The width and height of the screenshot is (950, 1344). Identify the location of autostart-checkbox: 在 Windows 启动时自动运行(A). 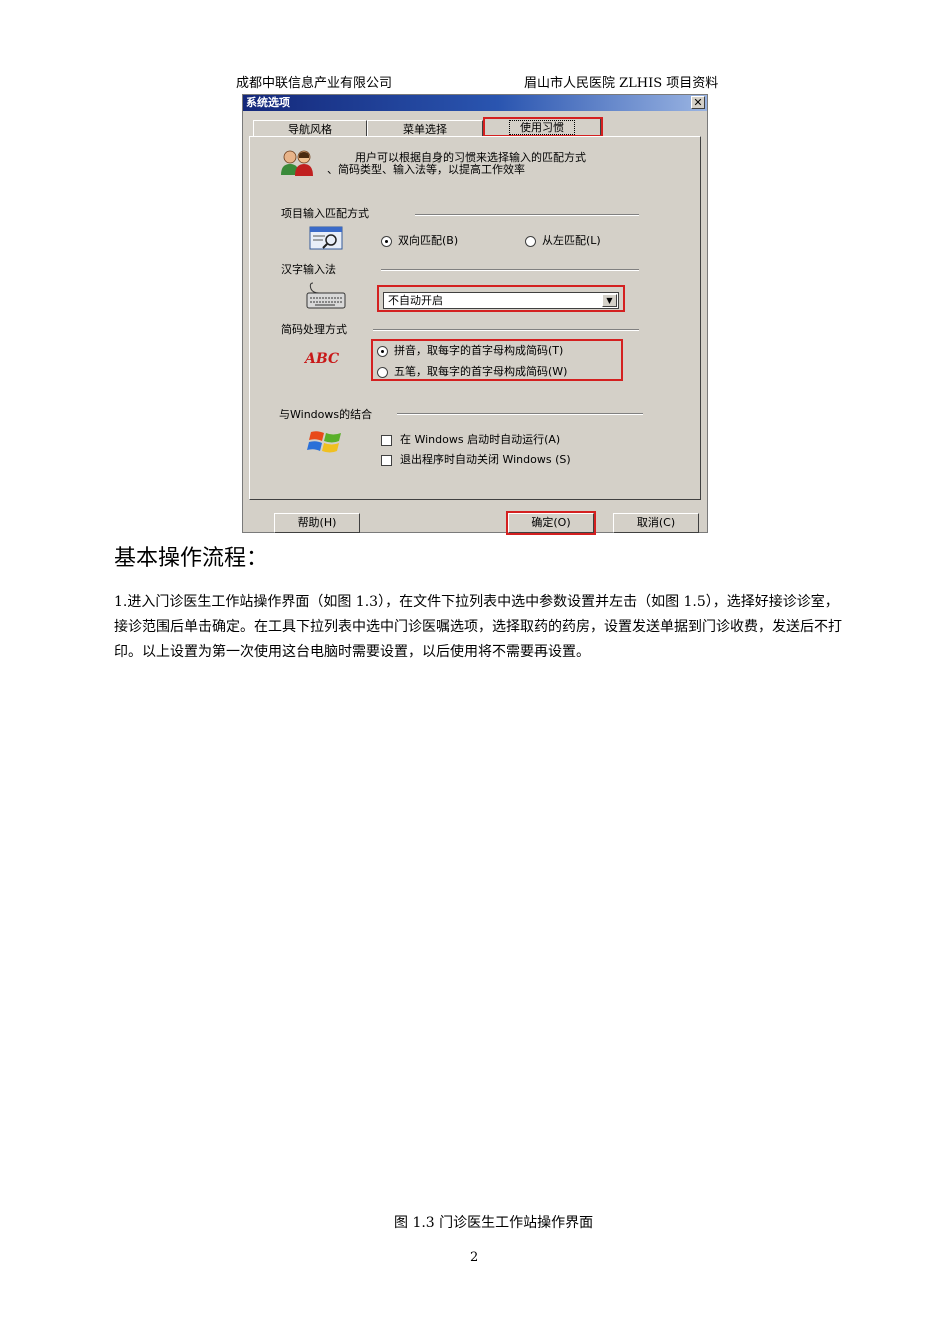
(470, 439).